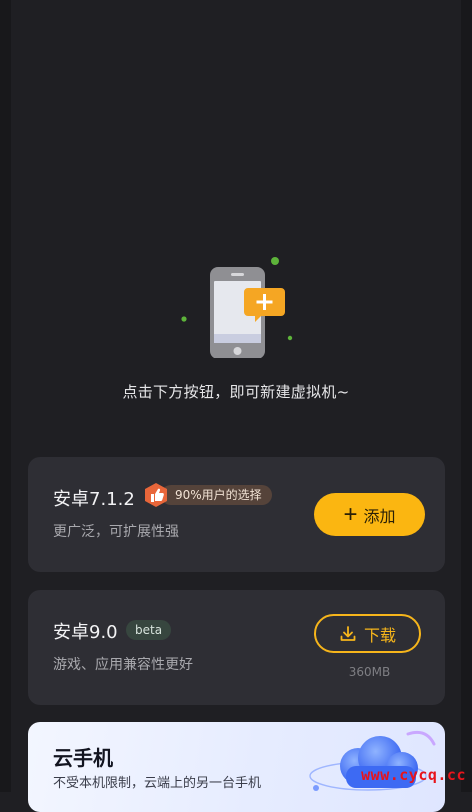 The image size is (472, 812). Describe the element at coordinates (149, 630) in the screenshot. I see `beta-badge: beta` at that location.